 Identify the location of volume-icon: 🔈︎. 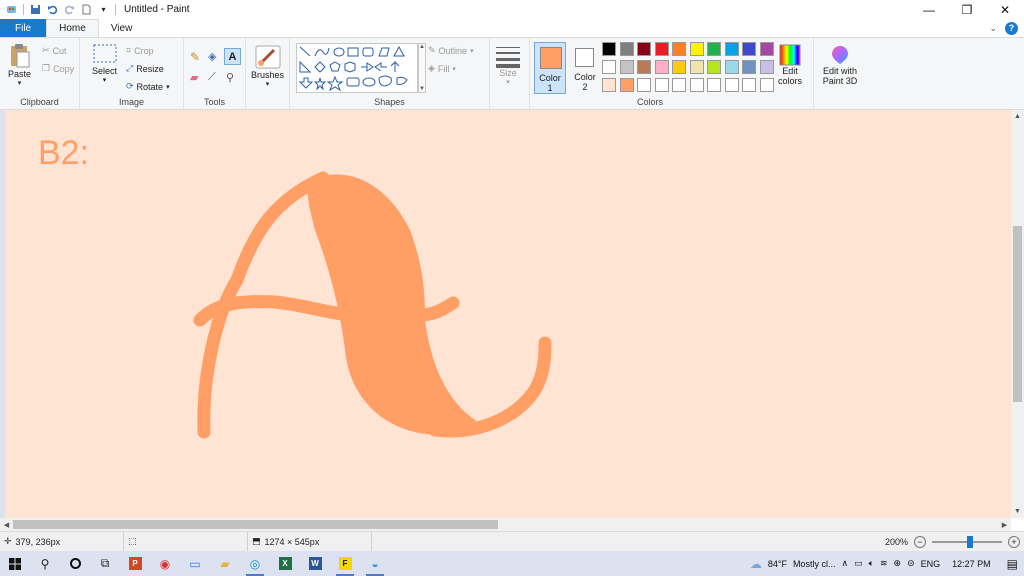
(871, 563).